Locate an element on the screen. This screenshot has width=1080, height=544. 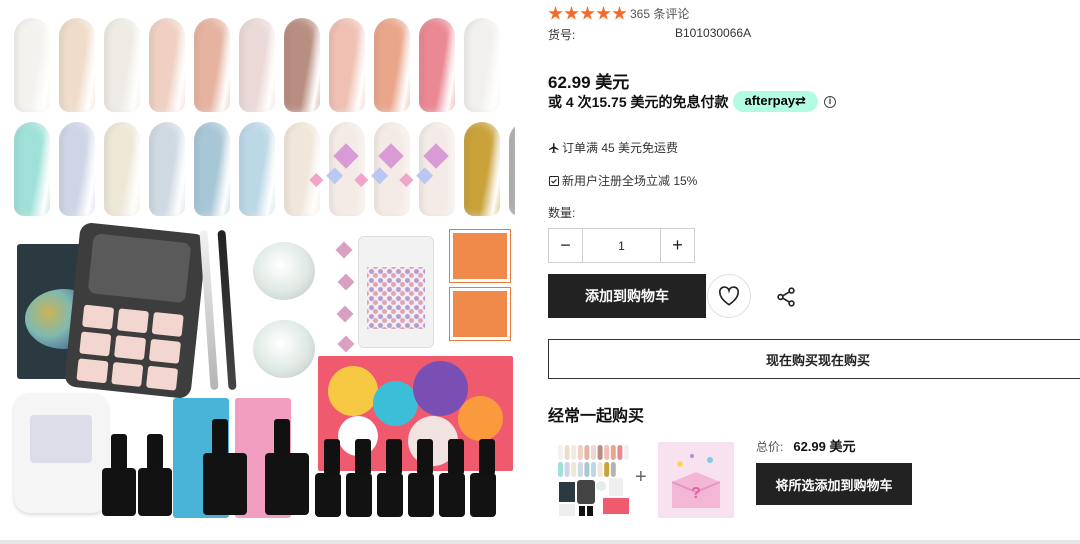
bundle-mystery-image: ? is located at coordinates (696, 480).